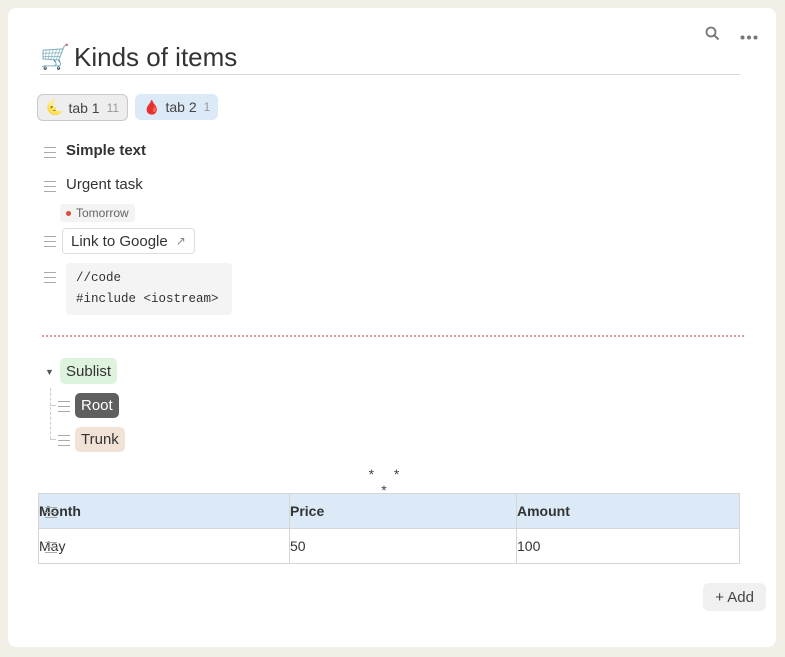 The width and height of the screenshot is (785, 657). Describe the element at coordinates (543, 511) in the screenshot. I see `header-label: Amount` at that location.